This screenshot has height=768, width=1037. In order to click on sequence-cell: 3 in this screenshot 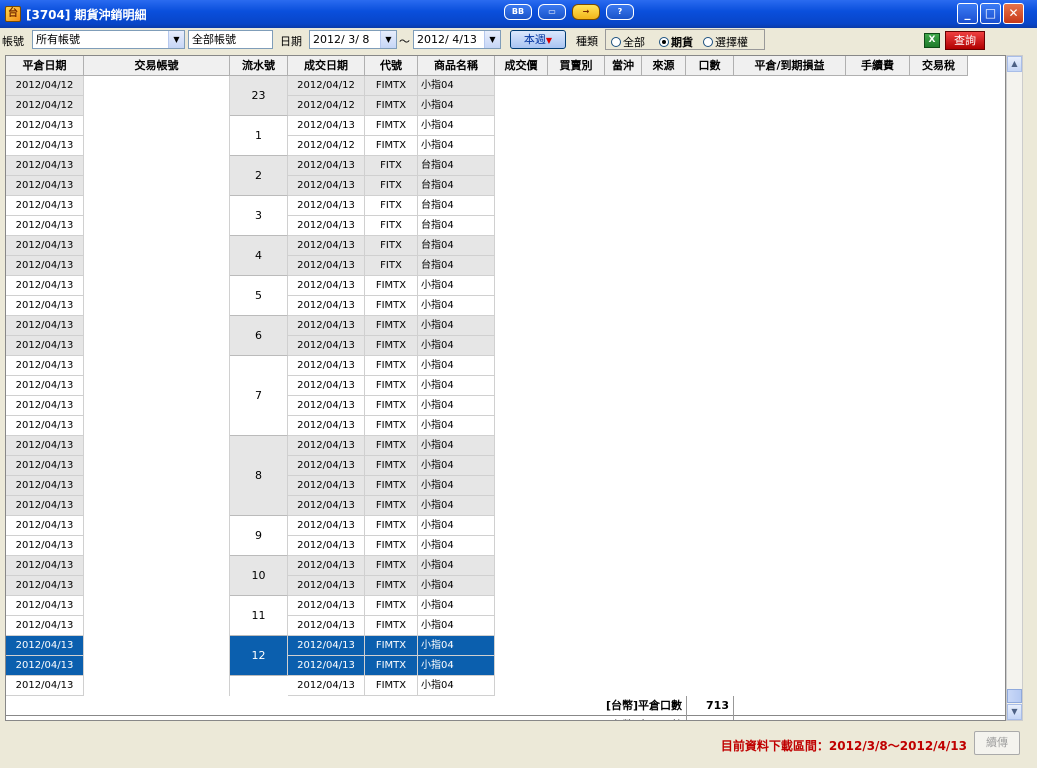, I will do `click(259, 216)`.